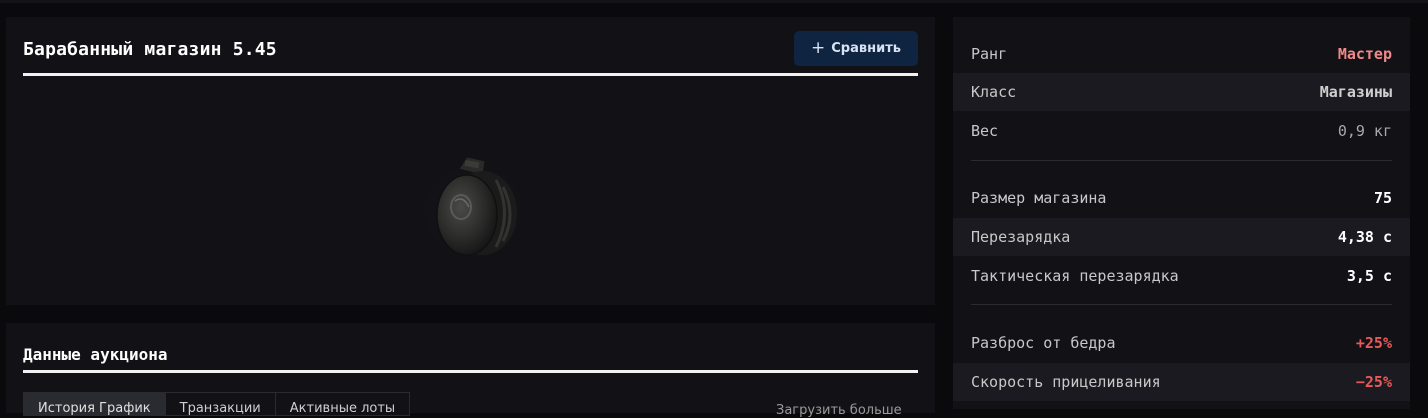 The image size is (1428, 418). I want to click on stat-label: Вес, so click(985, 131).